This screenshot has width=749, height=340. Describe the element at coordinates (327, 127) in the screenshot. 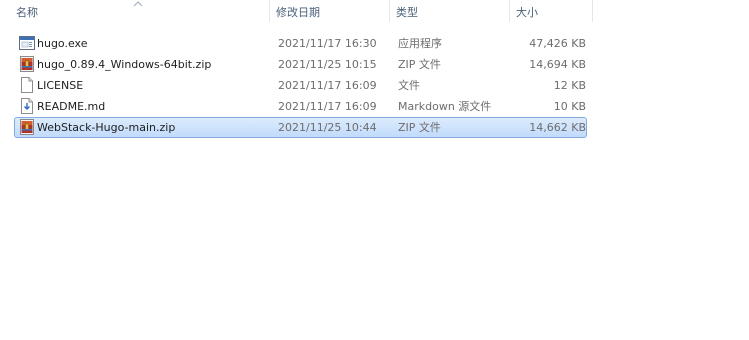

I see `file-date: 2021/11/25 10:44` at that location.